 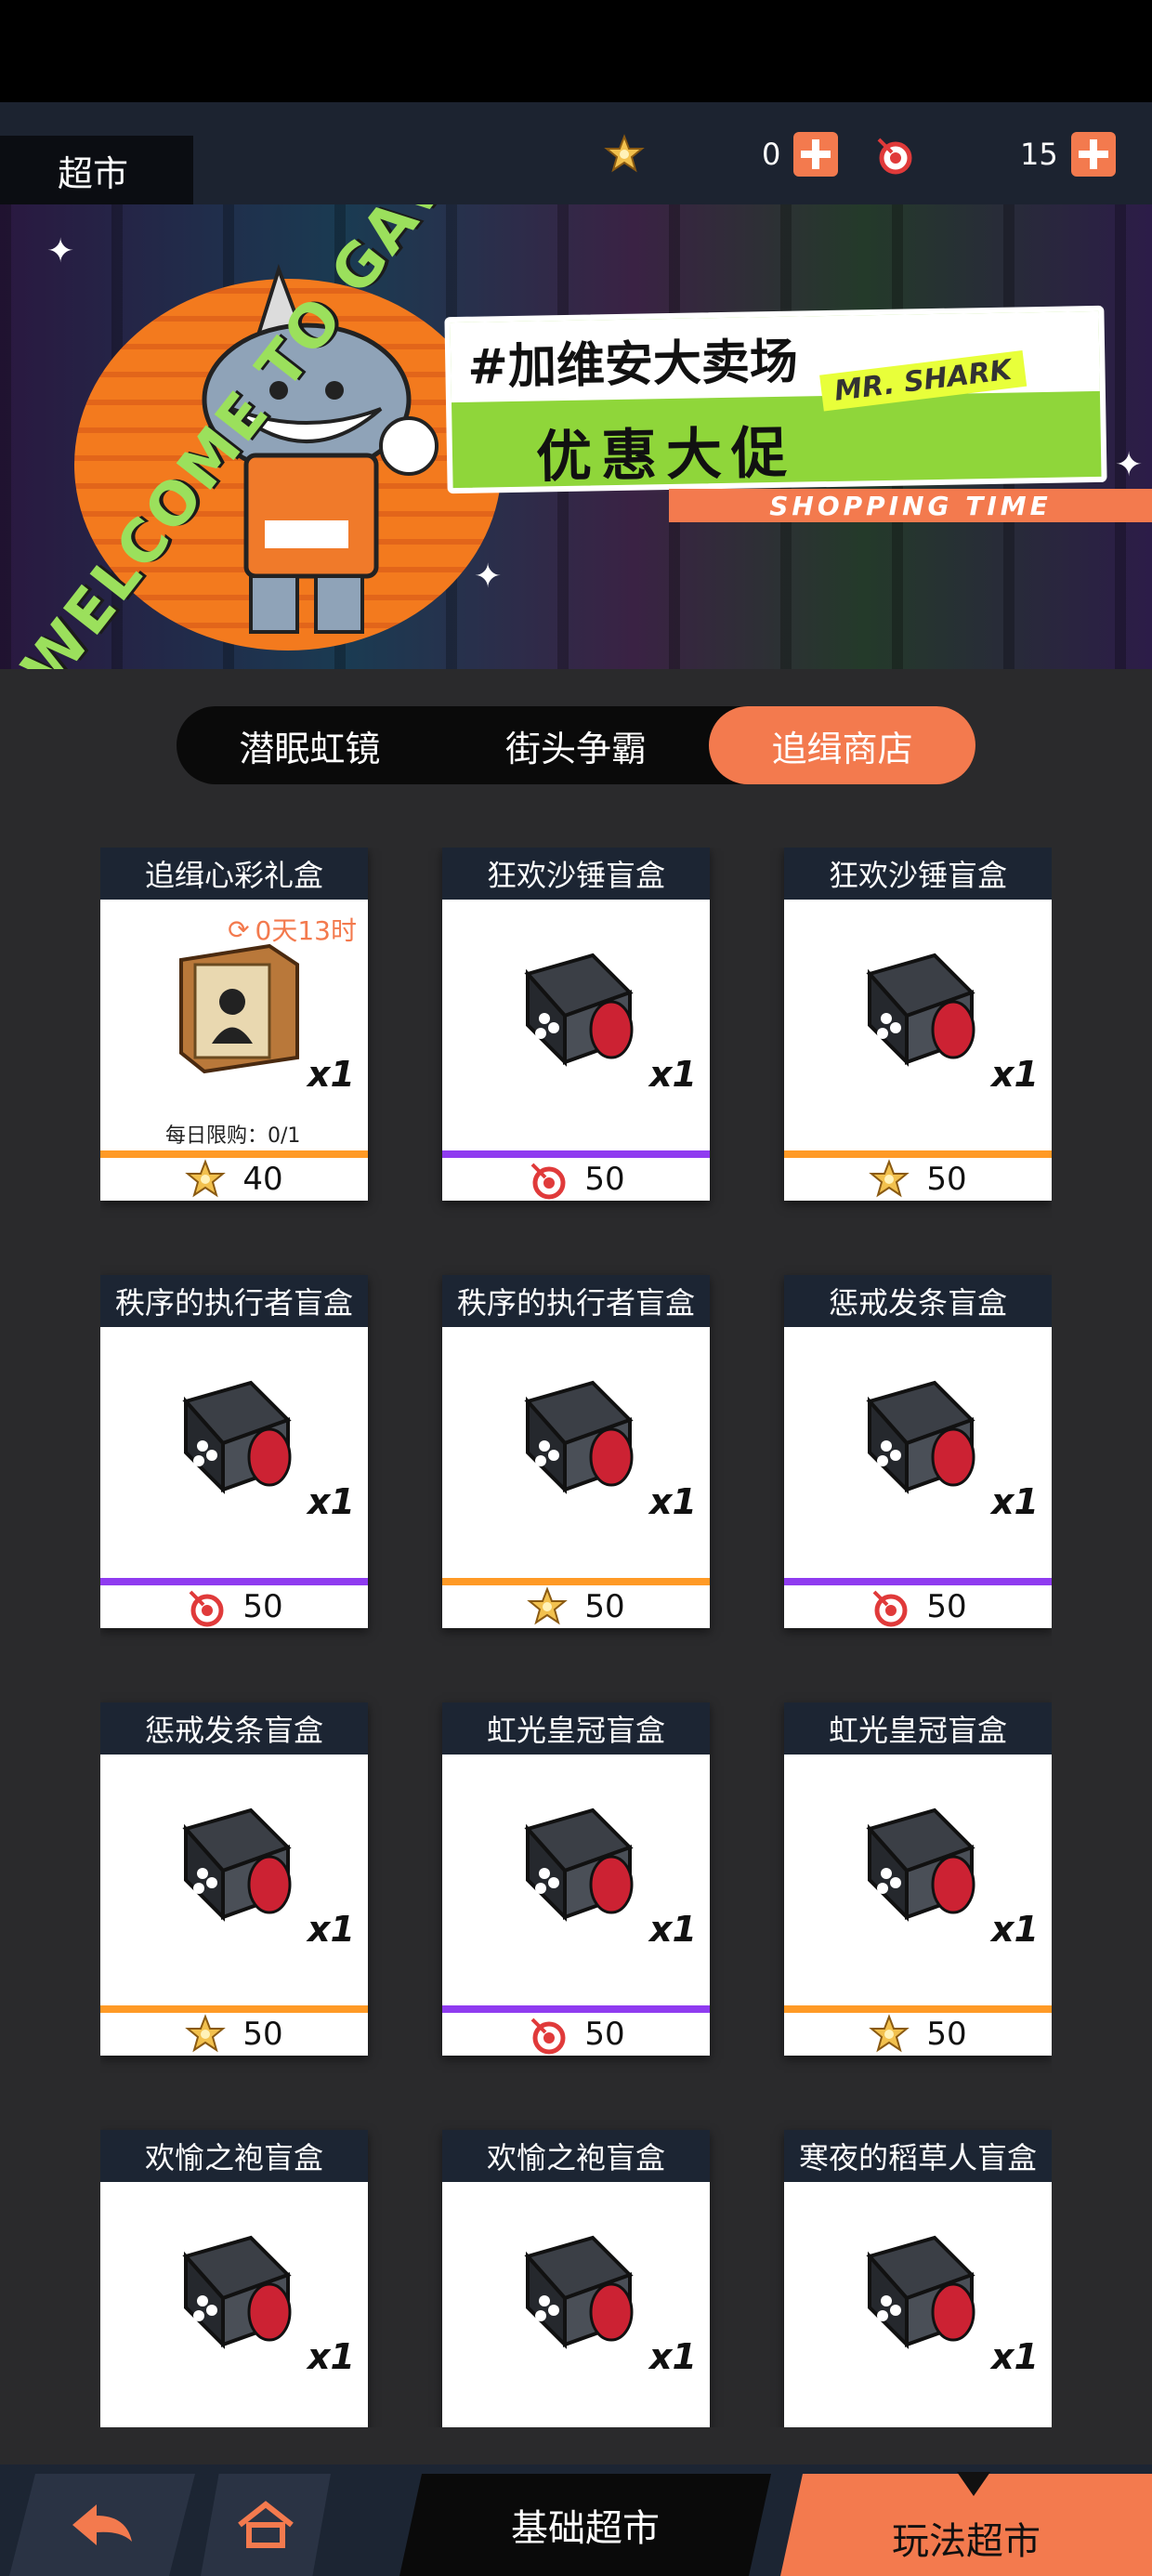 I want to click on price-button: 40, so click(x=234, y=1179).